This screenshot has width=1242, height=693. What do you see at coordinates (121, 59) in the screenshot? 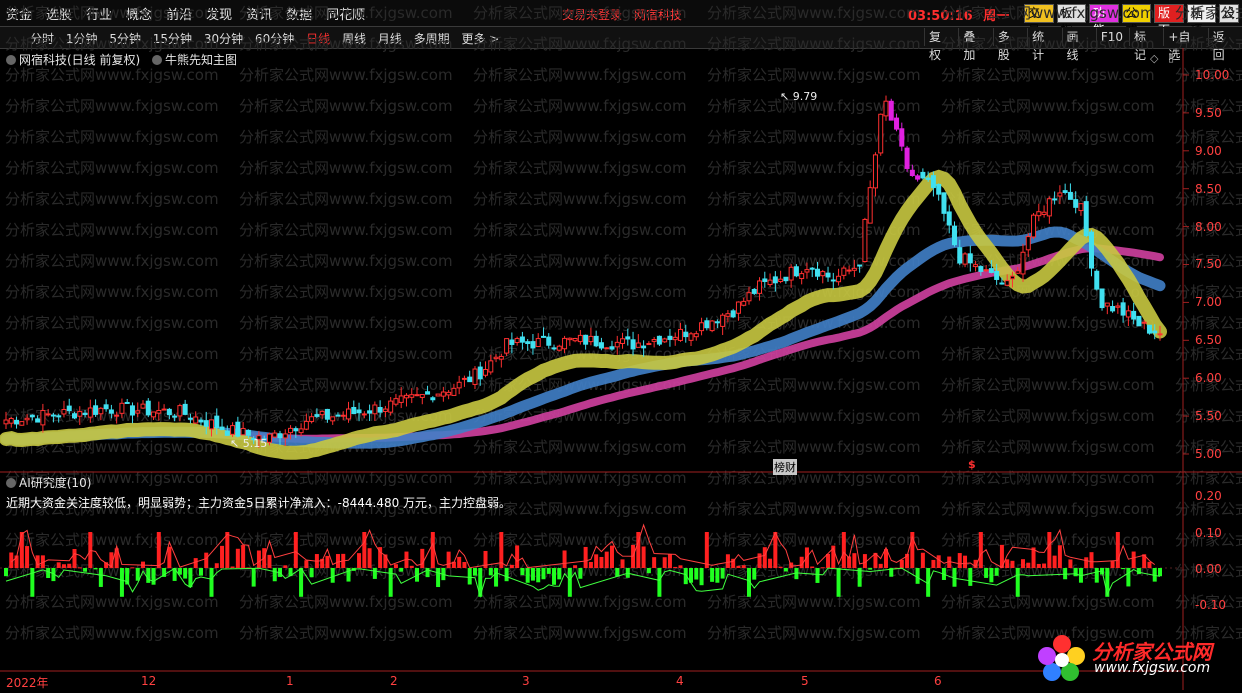
I see `chart-title: 网宿科技(日线 前复权) 牛熊先知主图` at bounding box center [121, 59].